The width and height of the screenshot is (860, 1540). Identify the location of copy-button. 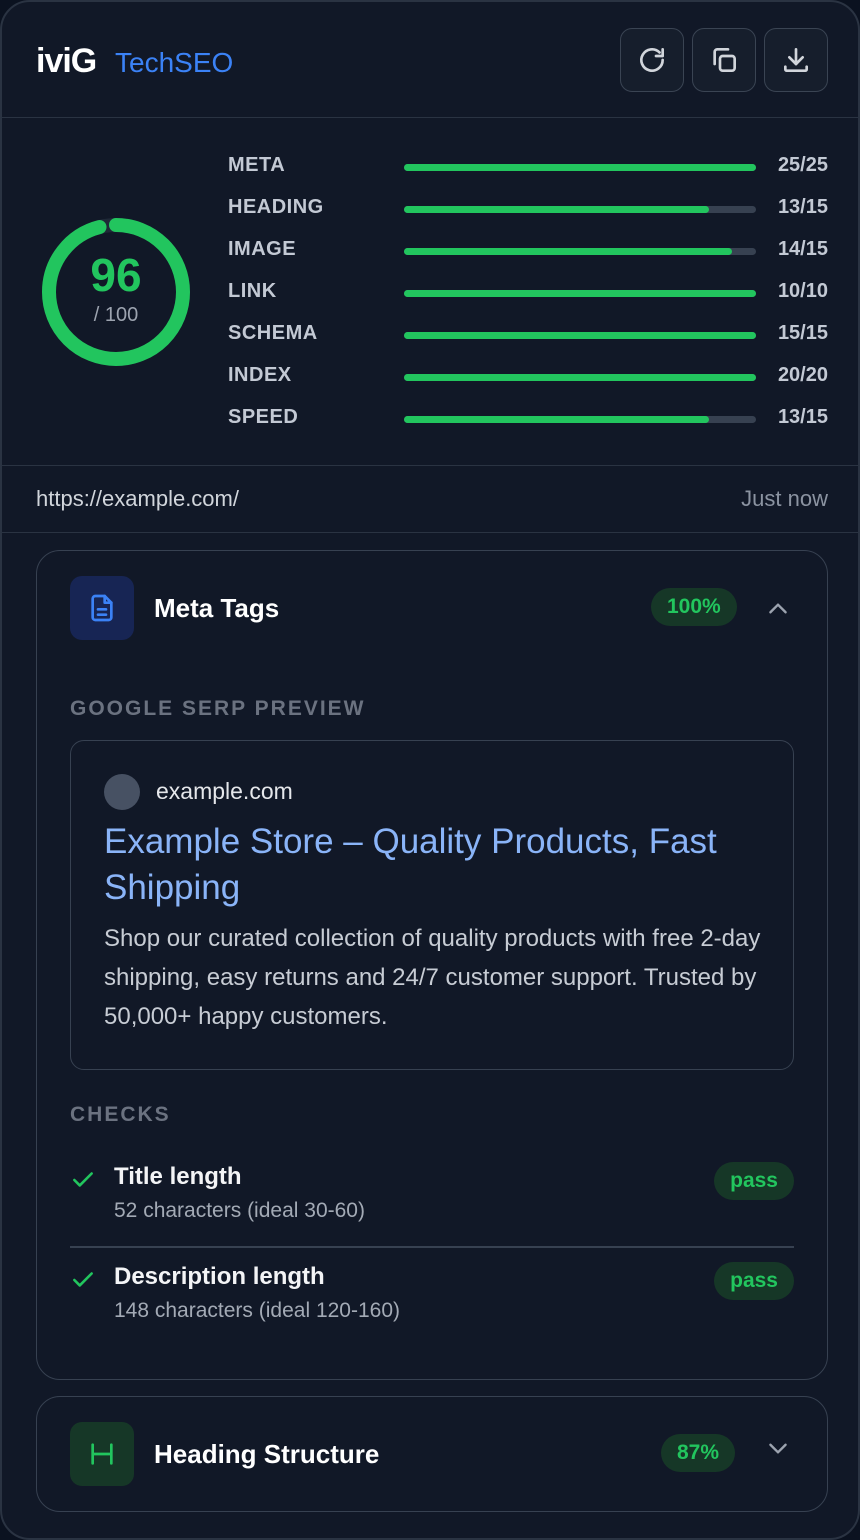
(724, 60).